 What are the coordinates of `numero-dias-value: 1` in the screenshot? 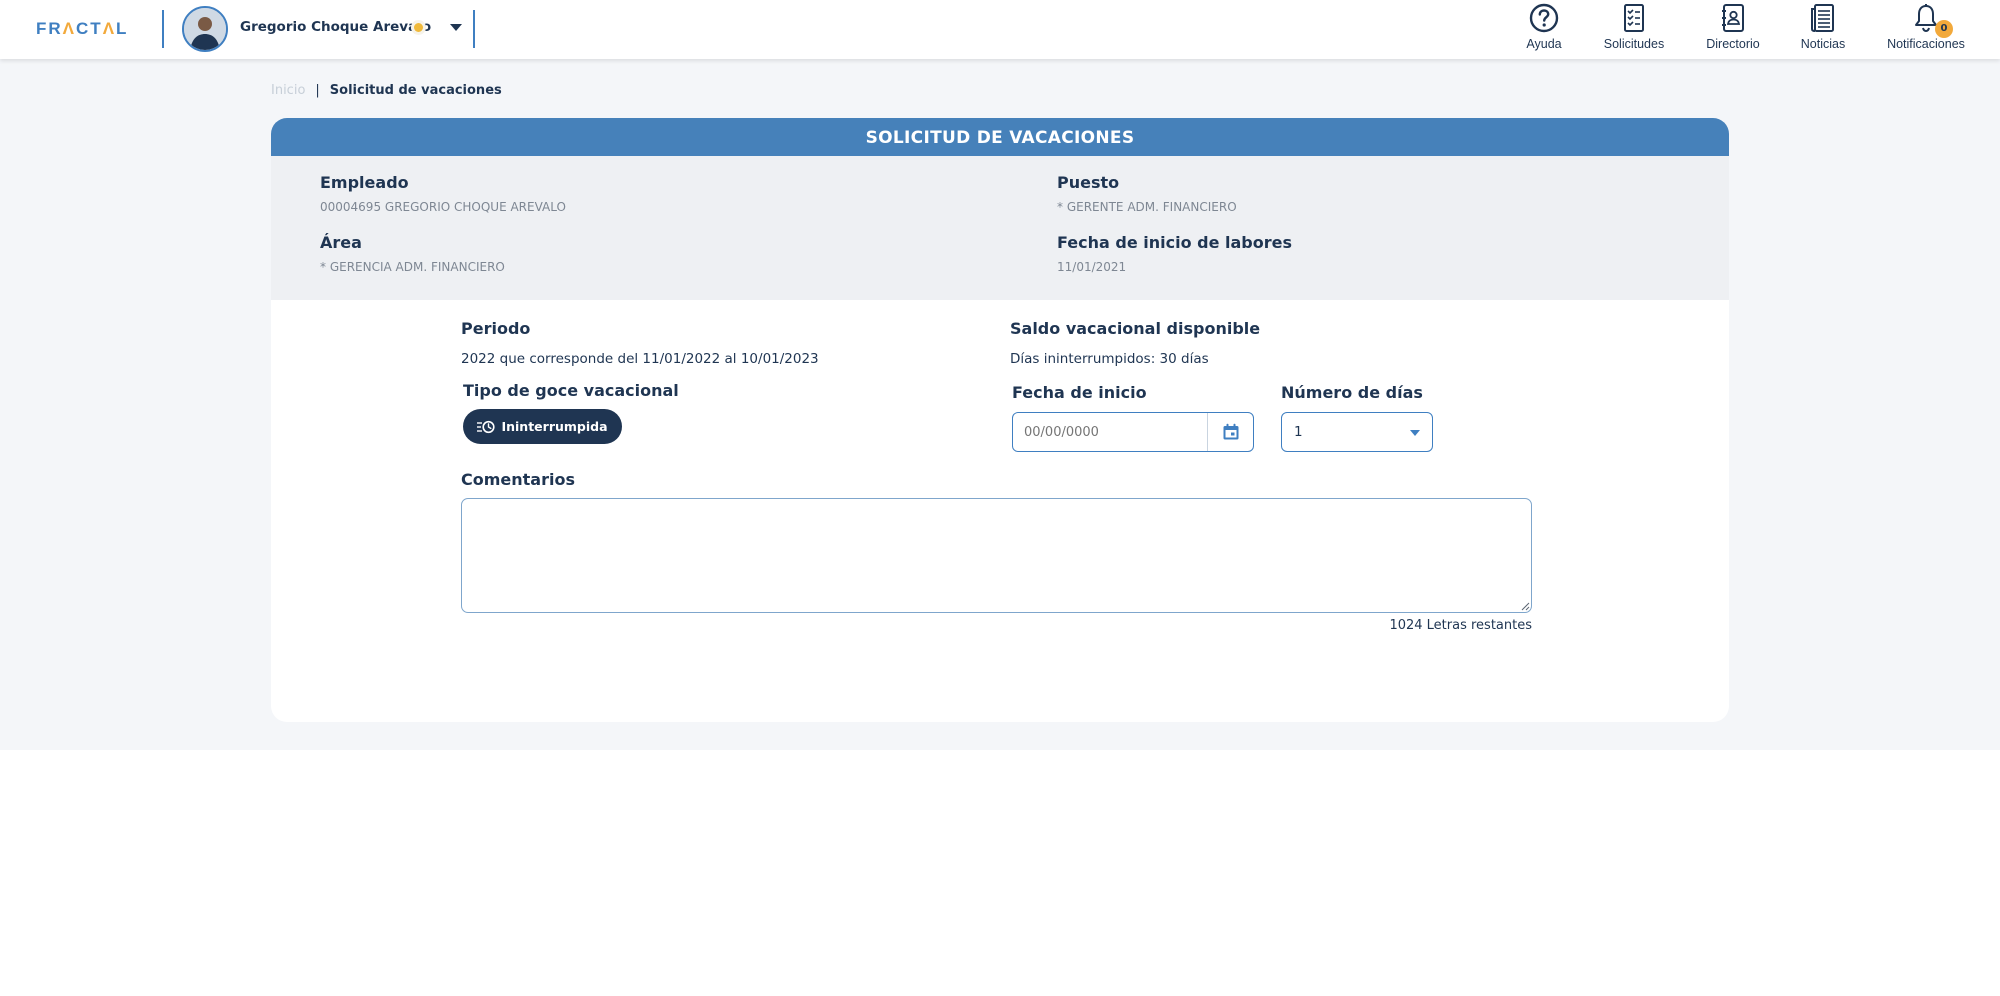 It's located at (1298, 432).